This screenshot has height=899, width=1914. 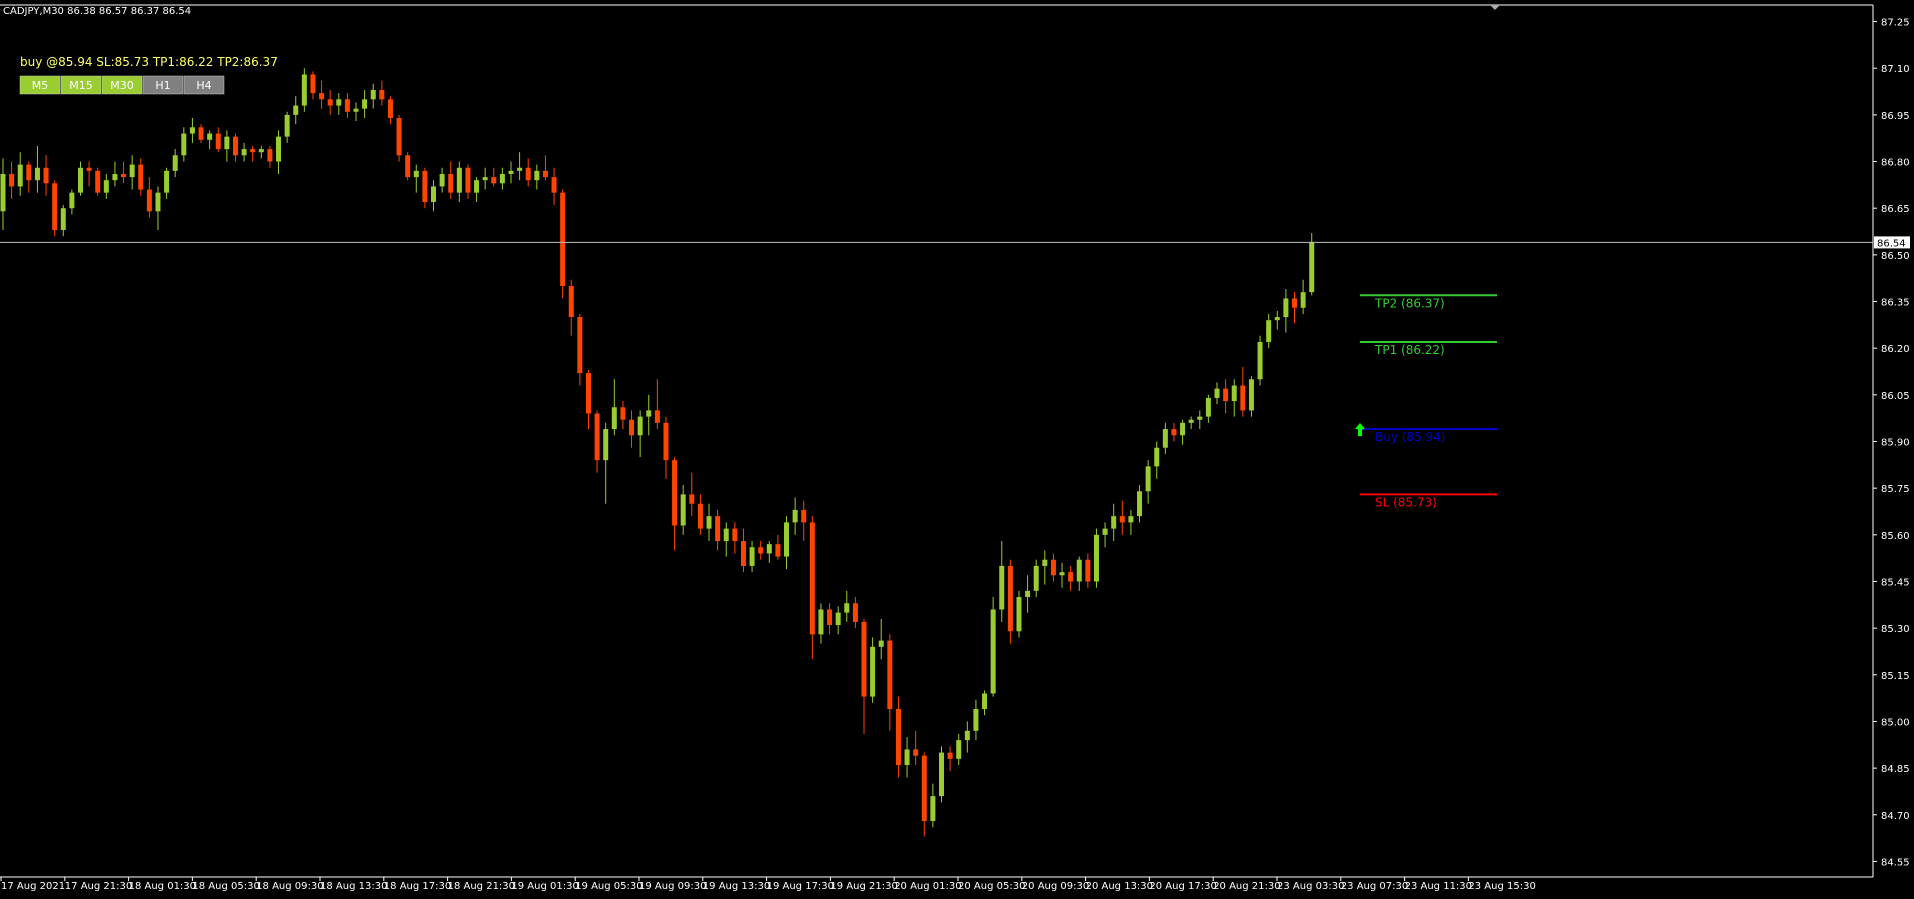 I want to click on y-tick-label: 85.00, so click(x=1895, y=722).